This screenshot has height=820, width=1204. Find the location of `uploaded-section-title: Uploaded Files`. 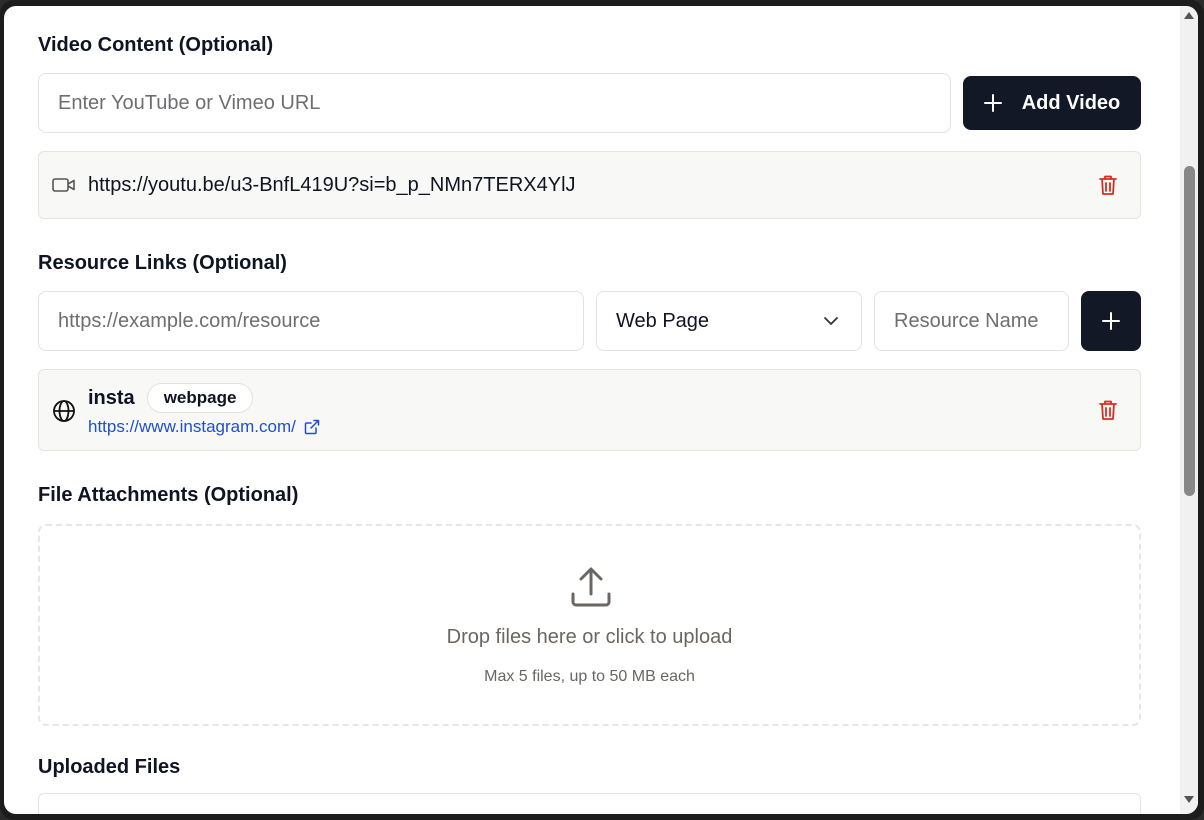

uploaded-section-title: Uploaded Files is located at coordinates (109, 767).